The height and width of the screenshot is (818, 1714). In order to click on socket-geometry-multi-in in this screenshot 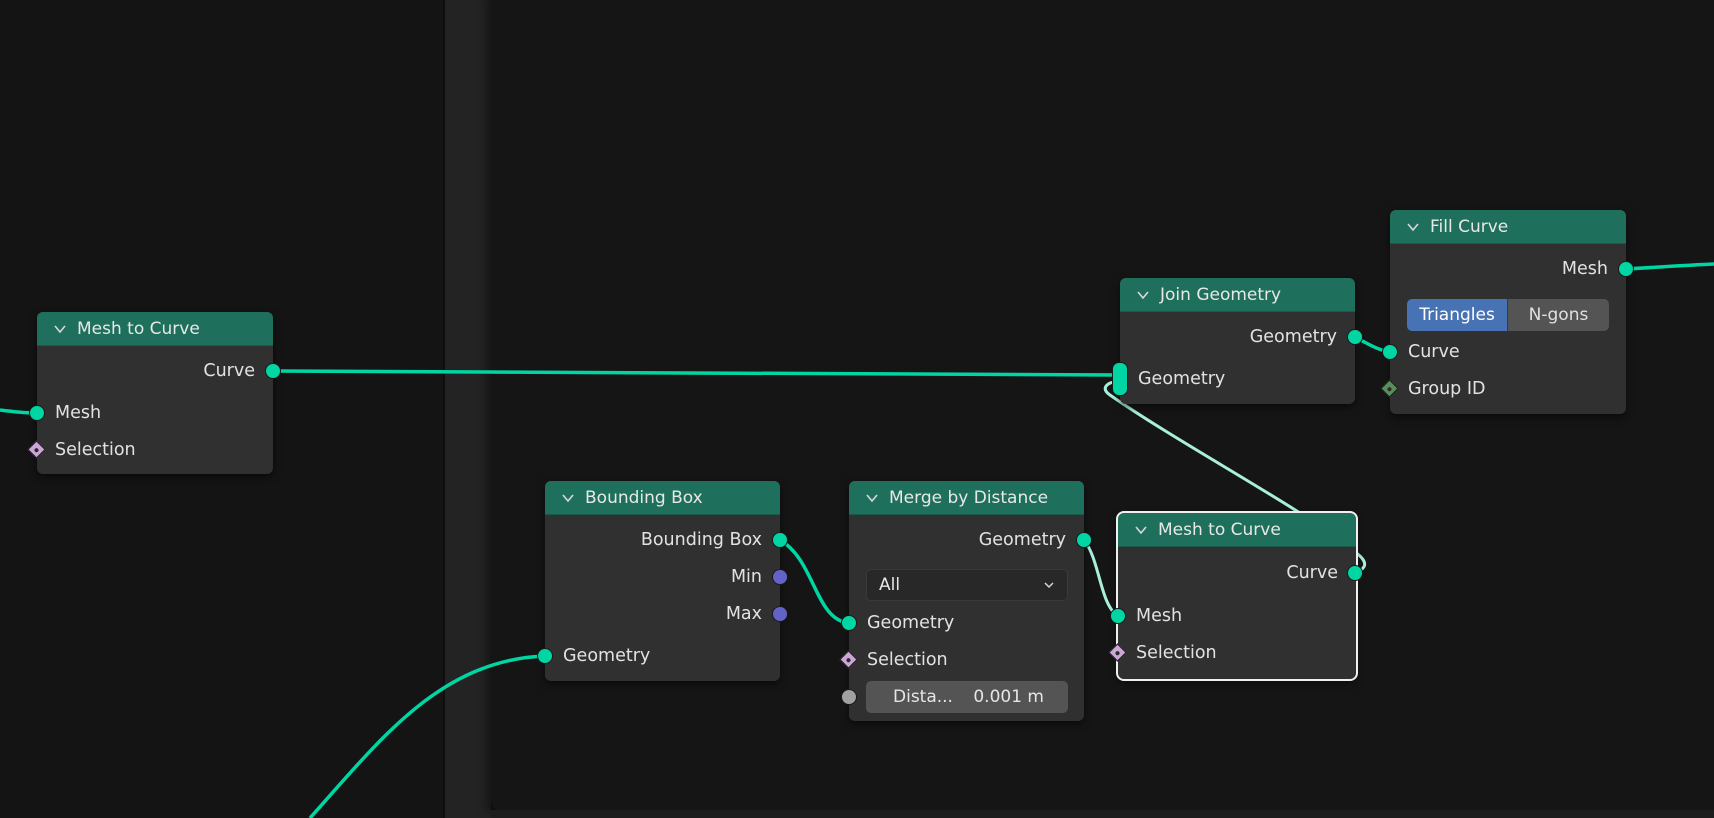, I will do `click(1120, 379)`.